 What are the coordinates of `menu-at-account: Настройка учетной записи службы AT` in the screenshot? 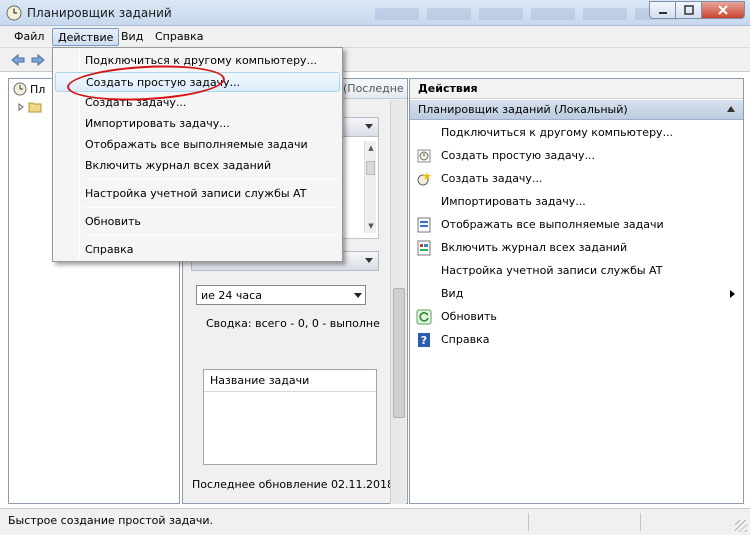 It's located at (197, 194).